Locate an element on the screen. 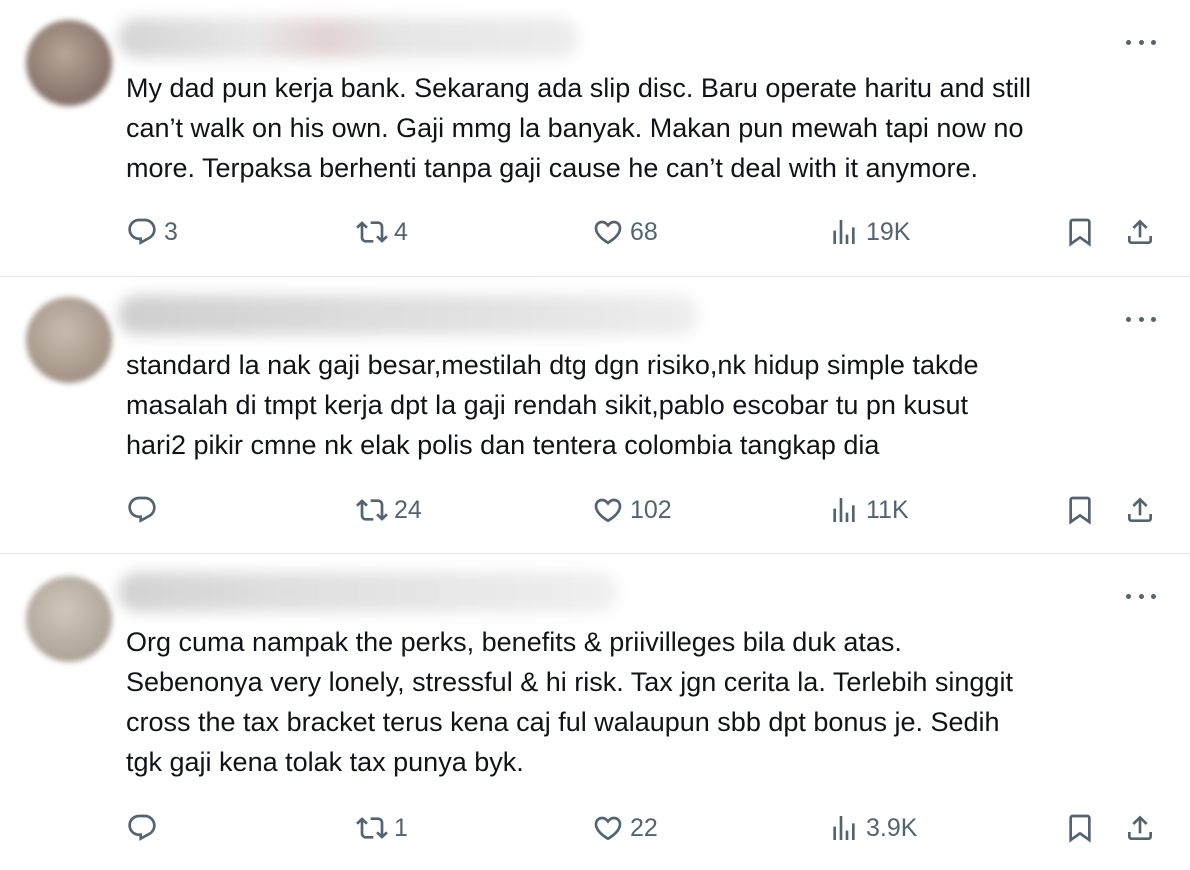  like-count: 68 is located at coordinates (644, 231).